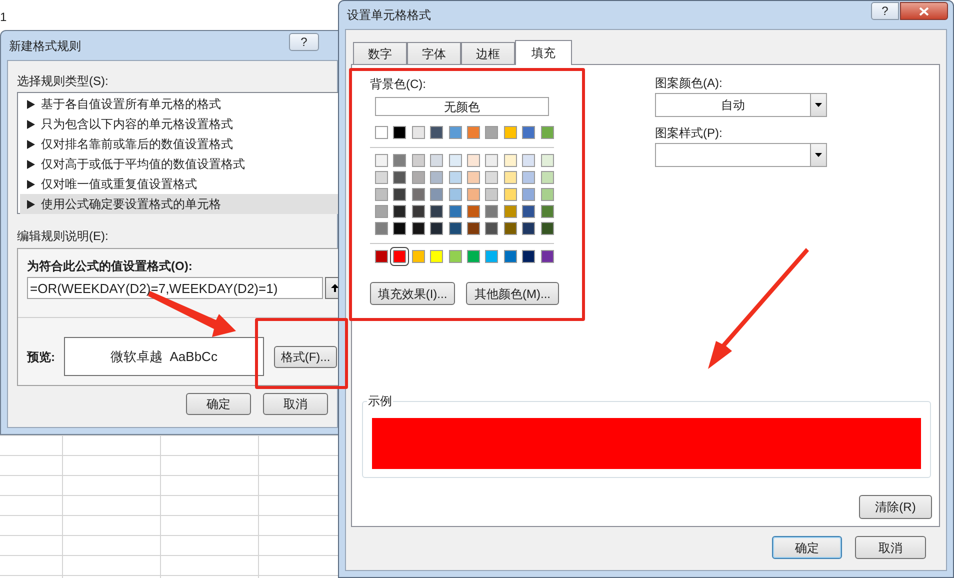  Describe the element at coordinates (434, 53) in the screenshot. I see `tab: 字体` at that location.